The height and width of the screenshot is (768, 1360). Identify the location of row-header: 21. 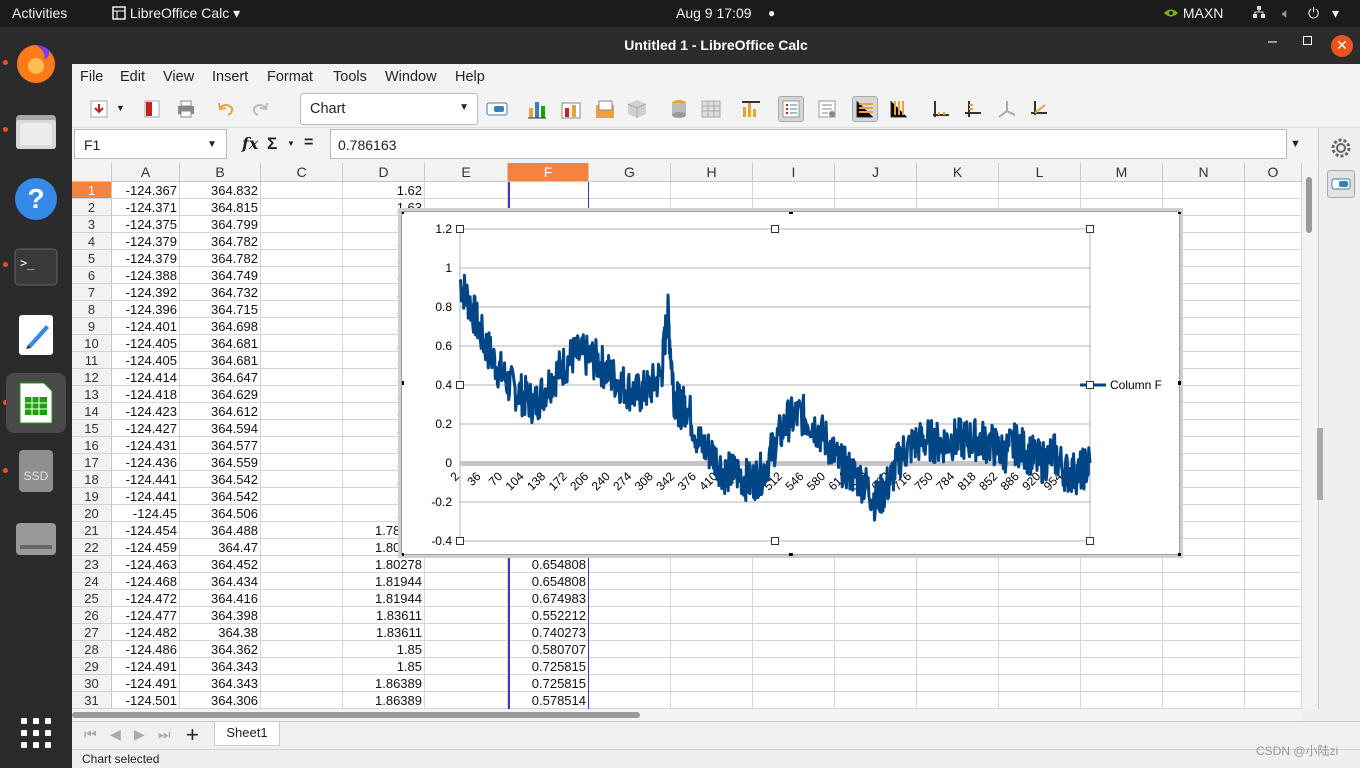
(92, 530).